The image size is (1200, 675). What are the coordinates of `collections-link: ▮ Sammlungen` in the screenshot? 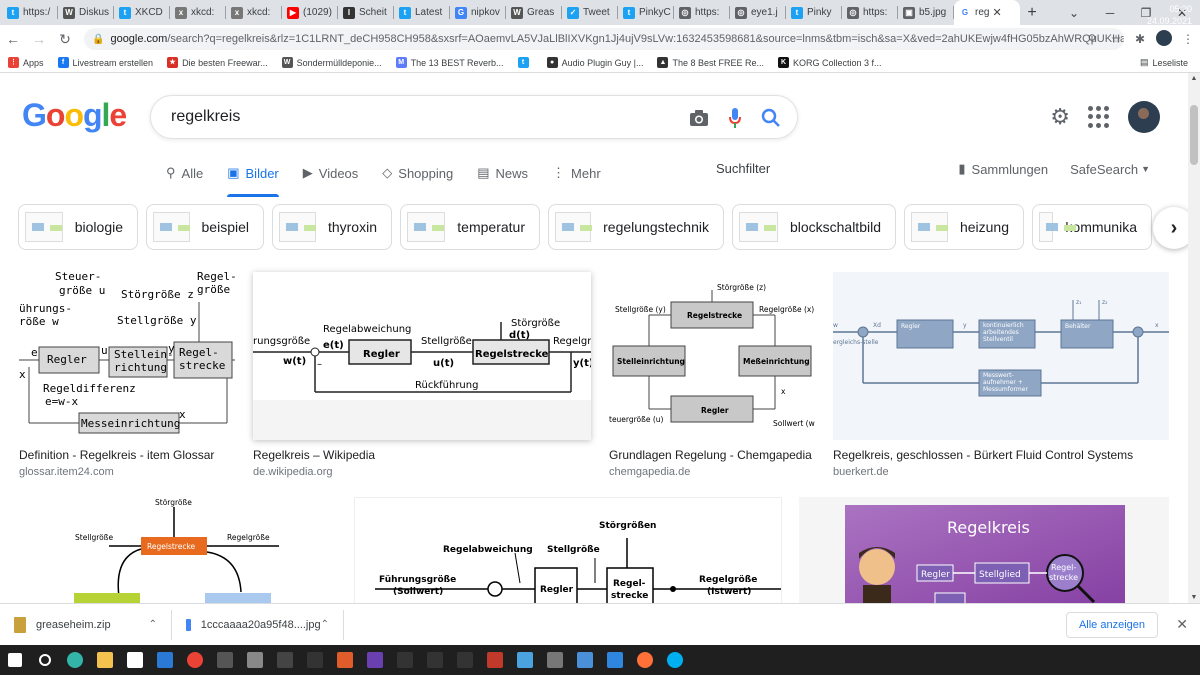 It's located at (1003, 169).